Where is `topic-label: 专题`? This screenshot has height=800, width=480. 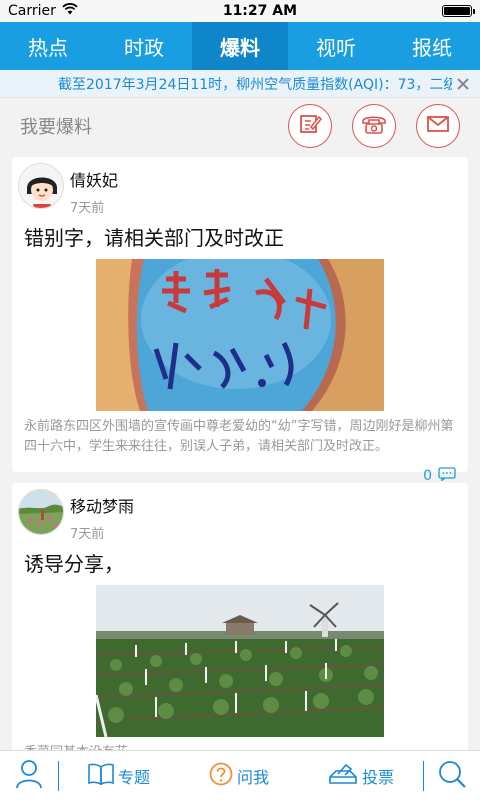 topic-label: 专题 is located at coordinates (133, 777).